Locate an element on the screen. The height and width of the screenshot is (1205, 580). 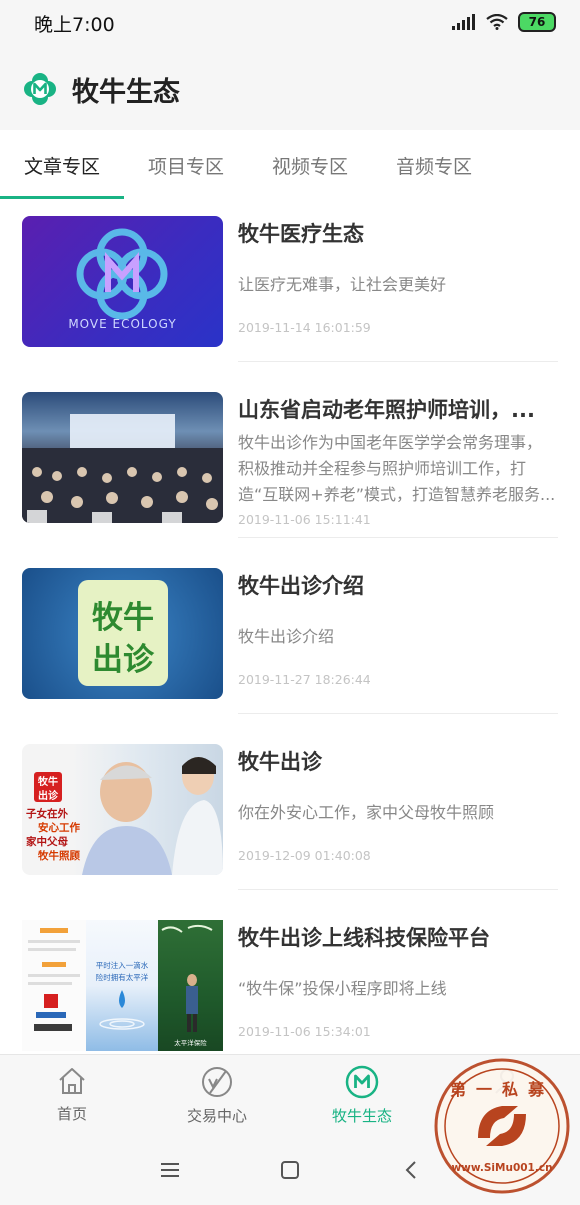
brochure-panel-middle: 平时注入一滴水 险时拥有太平洋 is located at coordinates (122, 985).